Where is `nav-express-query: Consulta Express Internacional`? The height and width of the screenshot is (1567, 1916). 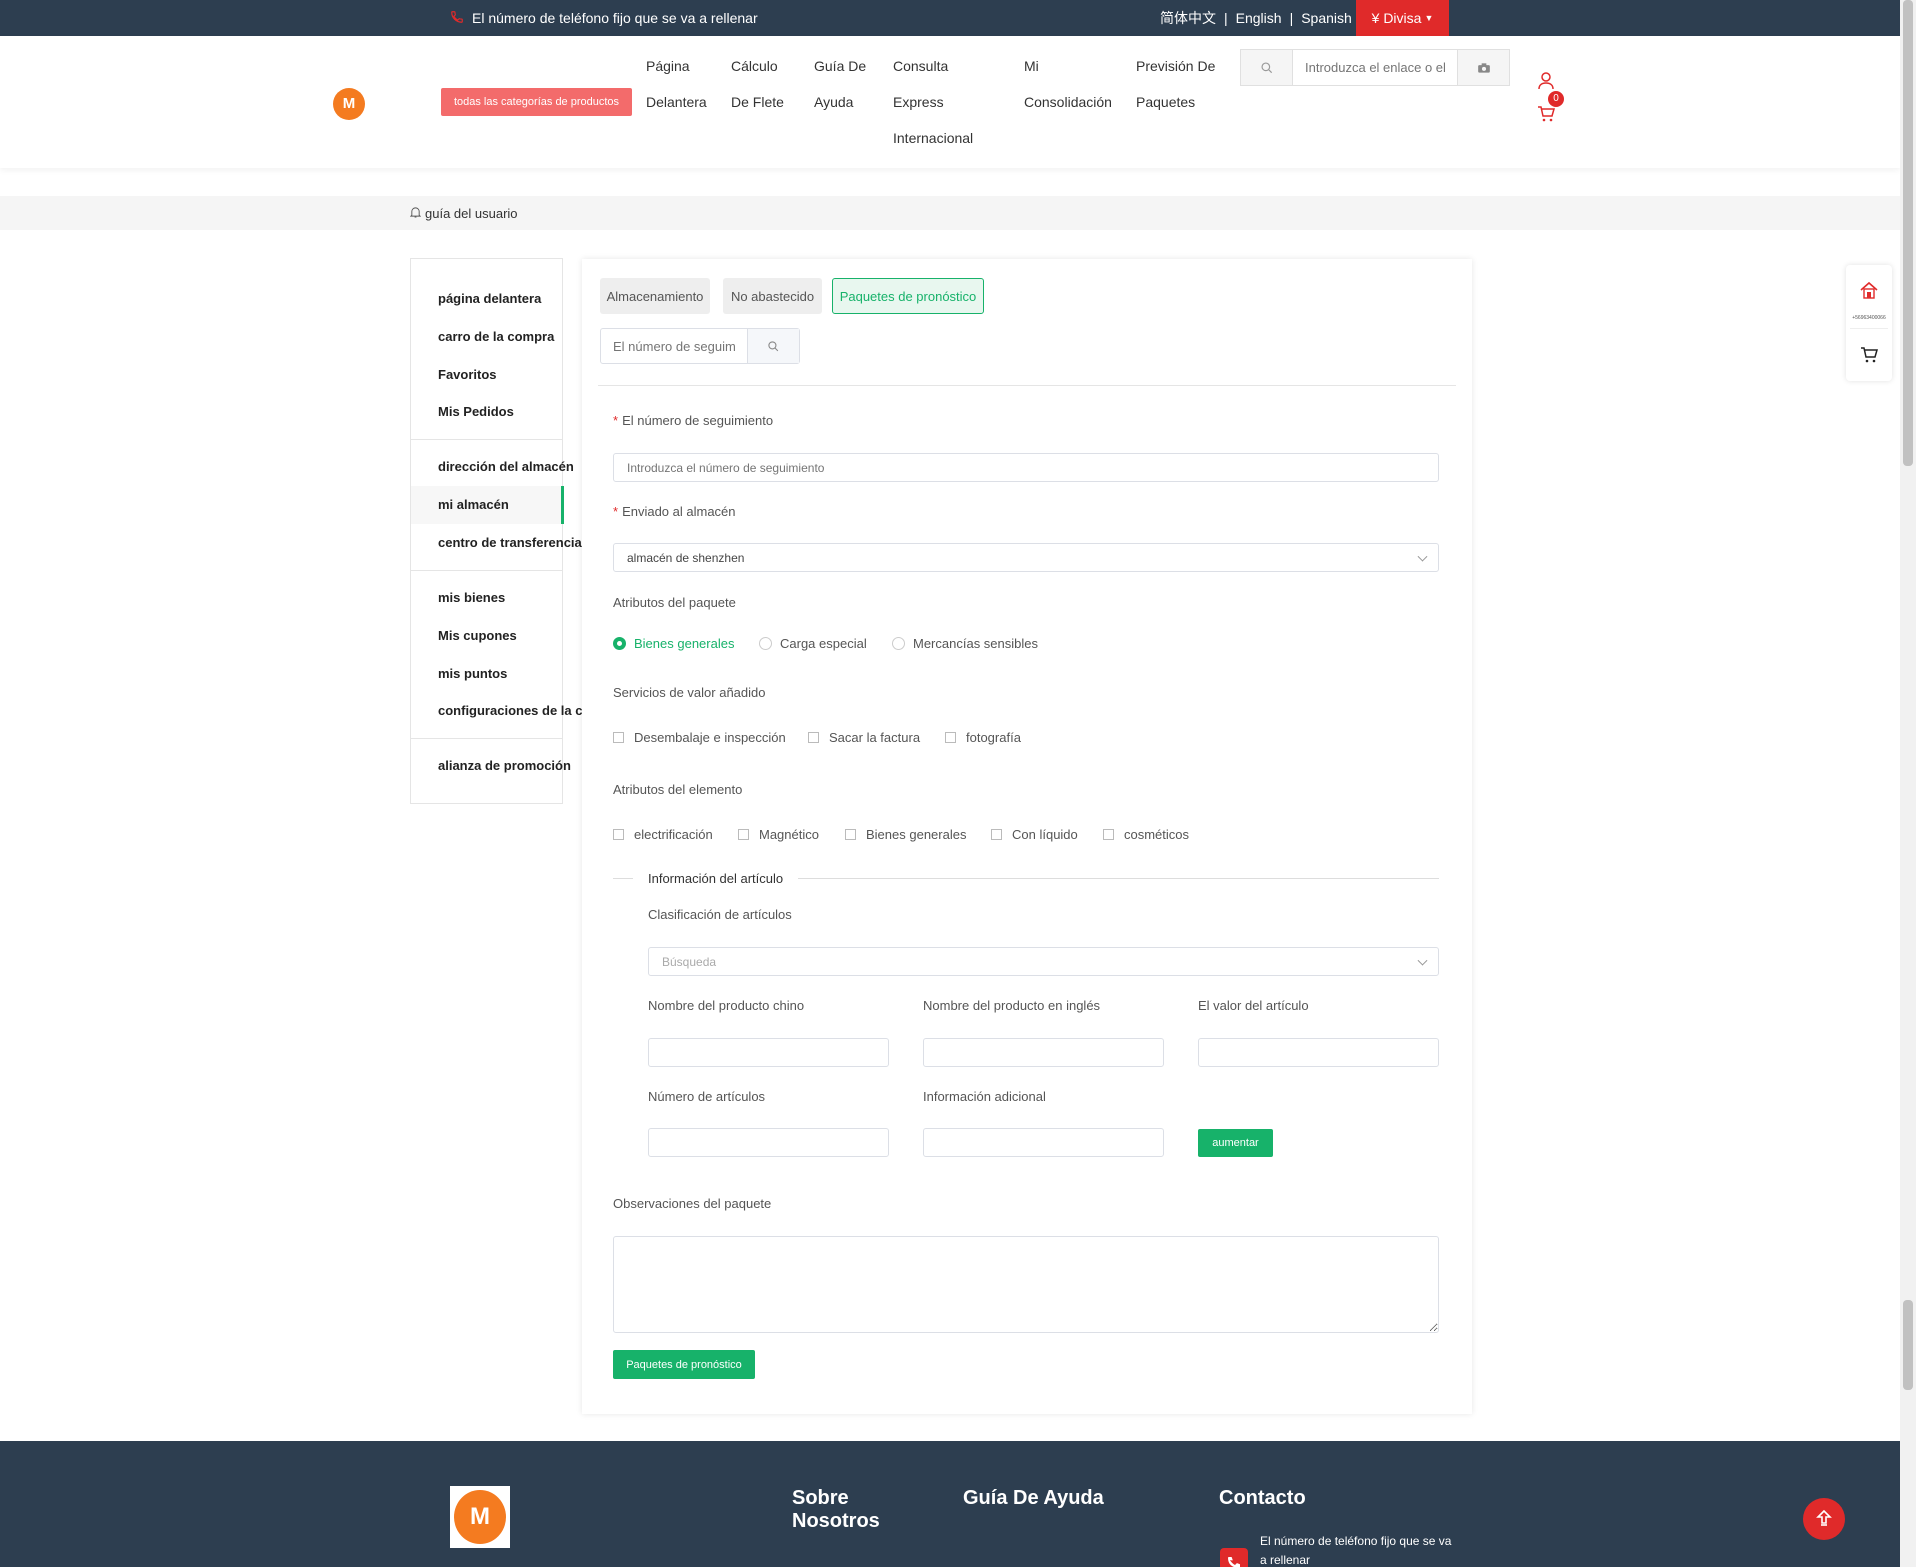
nav-express-query: Consulta Express Internacional is located at coordinates (933, 102).